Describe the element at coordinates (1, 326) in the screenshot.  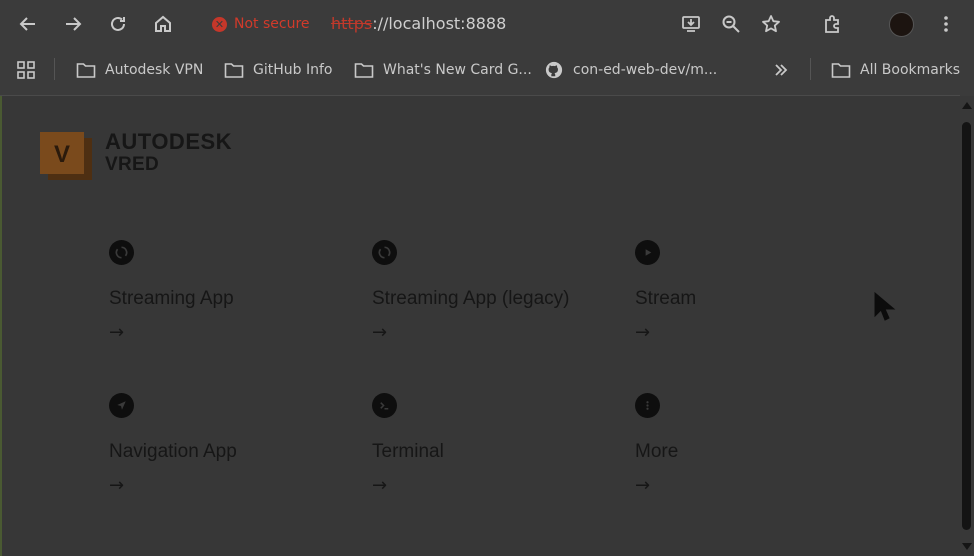
I see `window-edge` at that location.